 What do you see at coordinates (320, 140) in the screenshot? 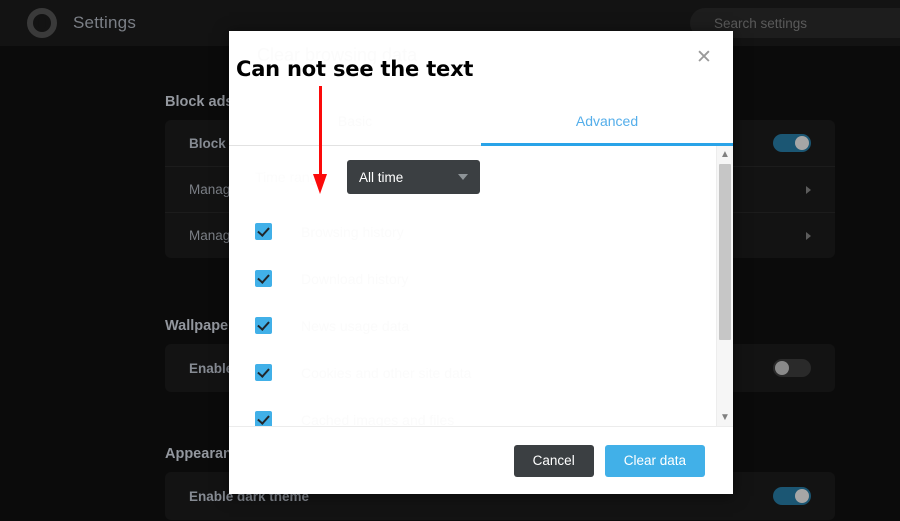
I see `annotation-arrow` at bounding box center [320, 140].